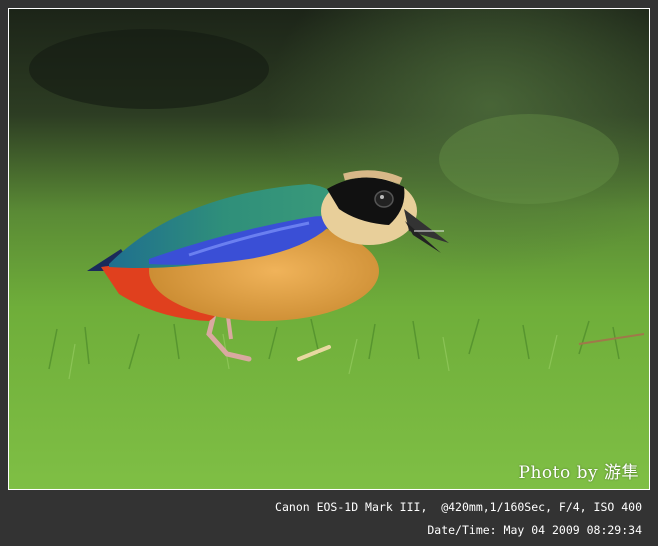  Describe the element at coordinates (578, 473) in the screenshot. I see `photo-credit: Photo by 游隼` at that location.